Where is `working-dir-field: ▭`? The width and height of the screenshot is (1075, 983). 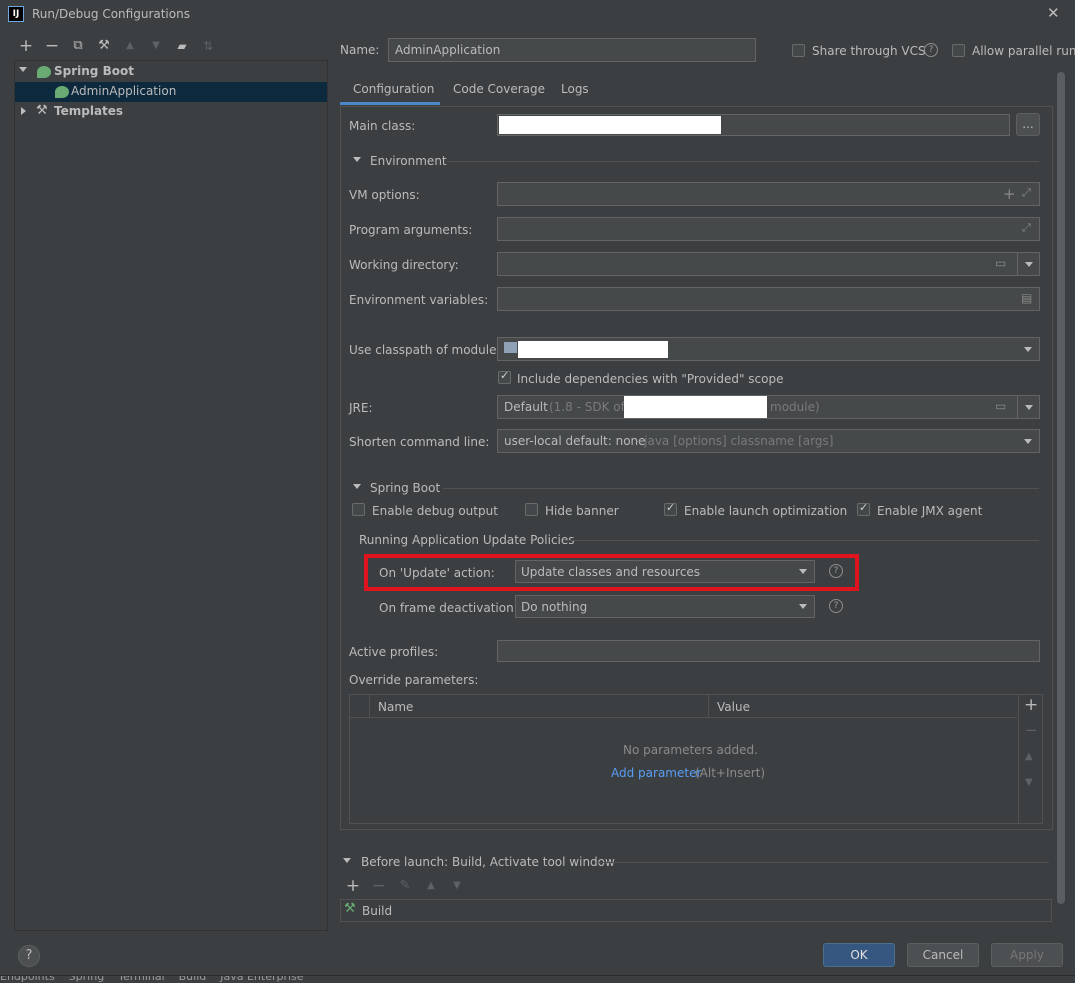 working-dir-field: ▭ is located at coordinates (768, 264).